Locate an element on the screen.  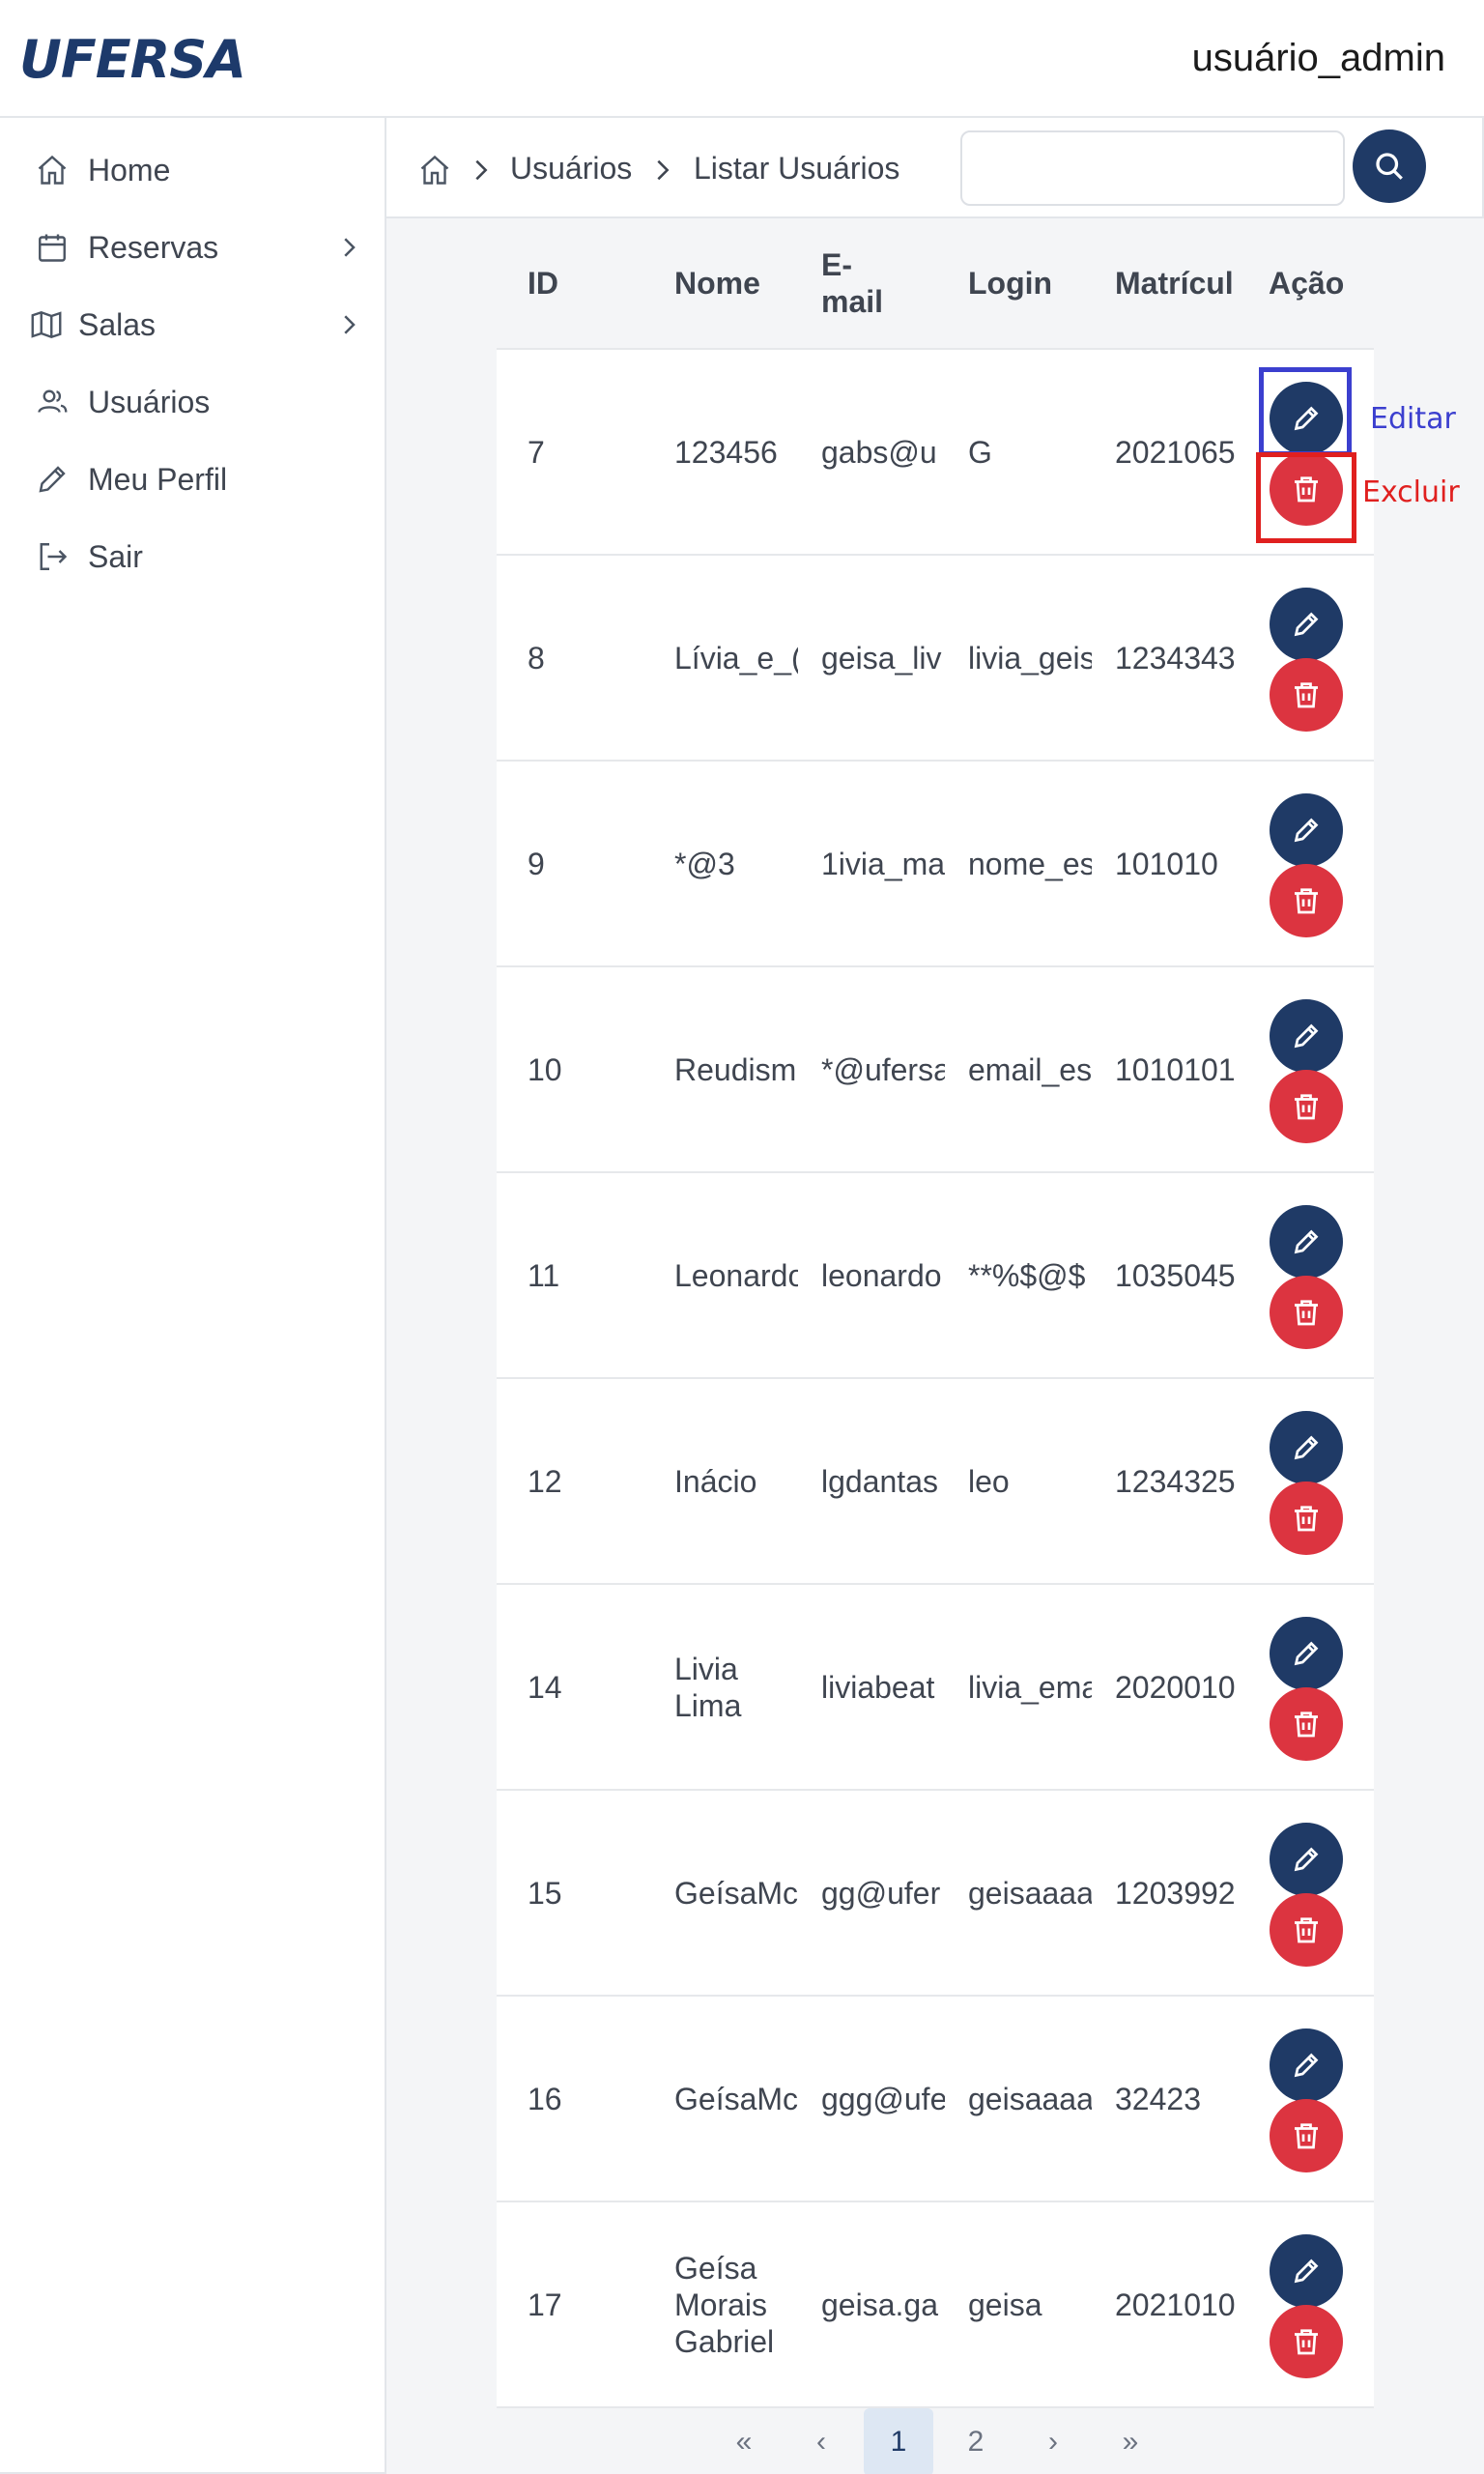
breadcrumb-home-icon is located at coordinates (435, 170).